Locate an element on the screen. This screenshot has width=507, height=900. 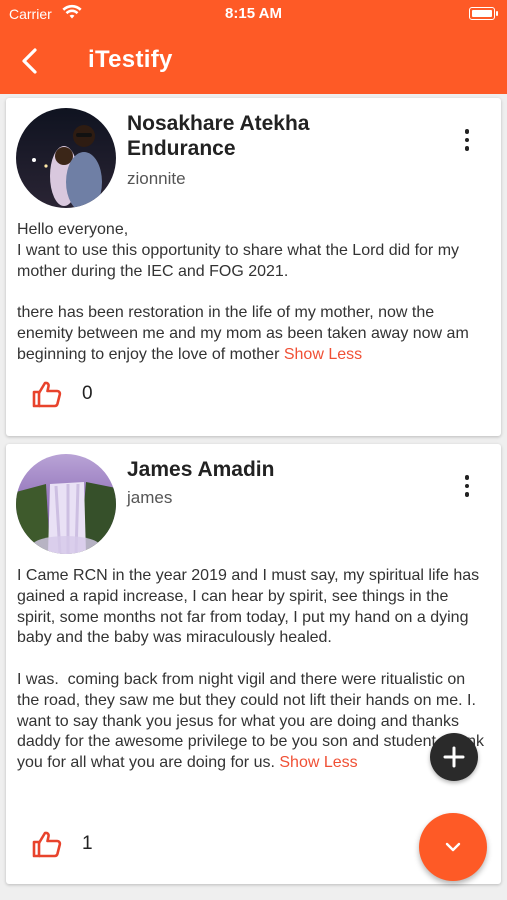
like-row: 0 is located at coordinates (62, 394).